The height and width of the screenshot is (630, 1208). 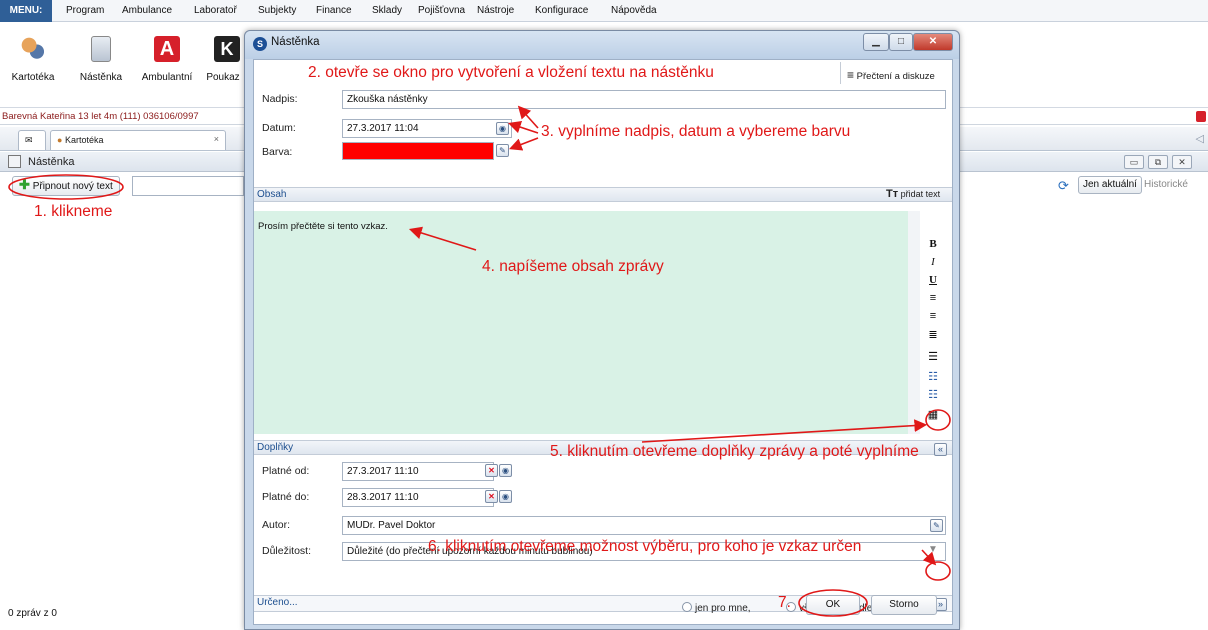 What do you see at coordinates (929, 557) in the screenshot?
I see `annotation-arrow-urceno` at bounding box center [929, 557].